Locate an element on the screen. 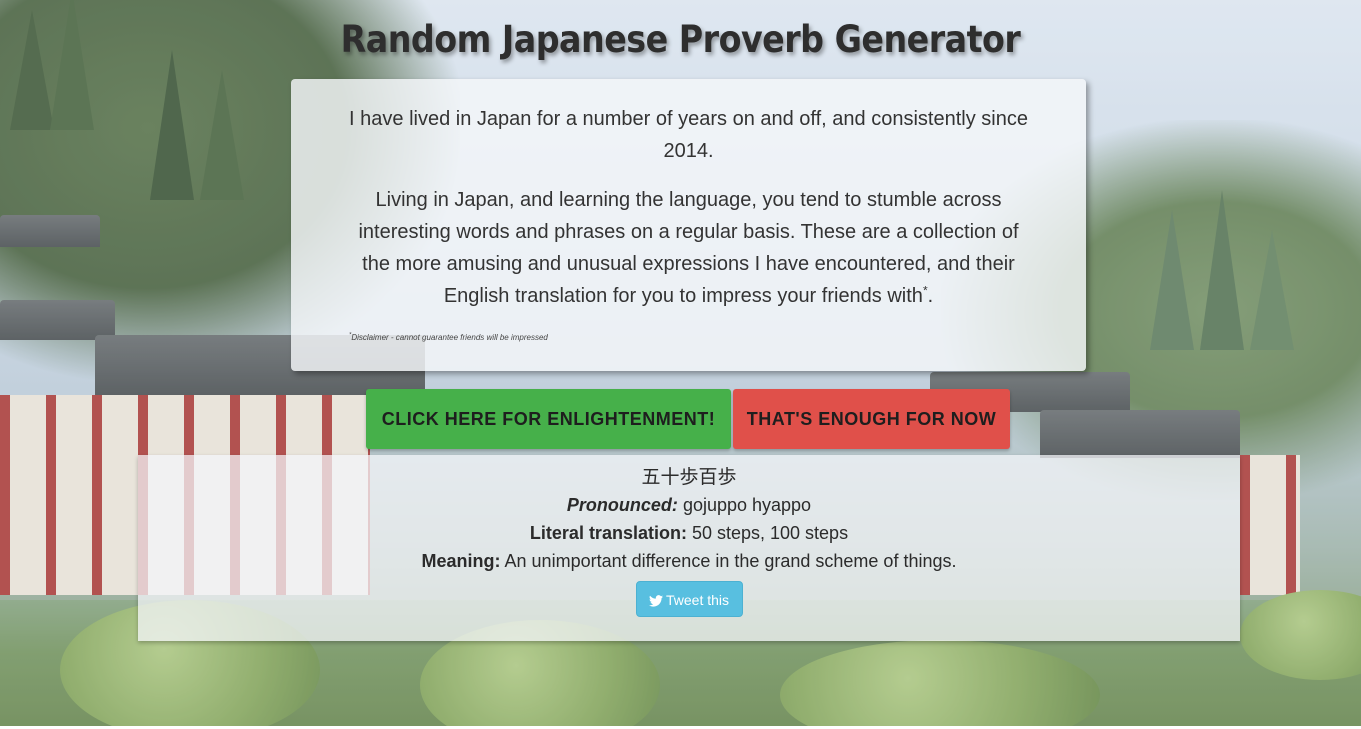  twitter-bird-icon is located at coordinates (655, 602).